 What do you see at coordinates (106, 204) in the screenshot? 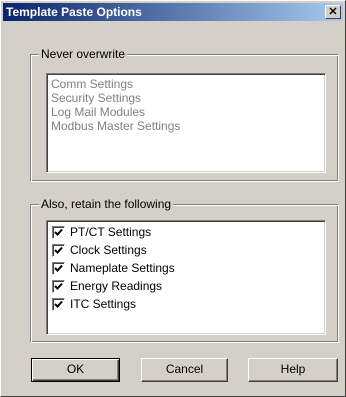
I see `retain-label: Also, retain the following` at bounding box center [106, 204].